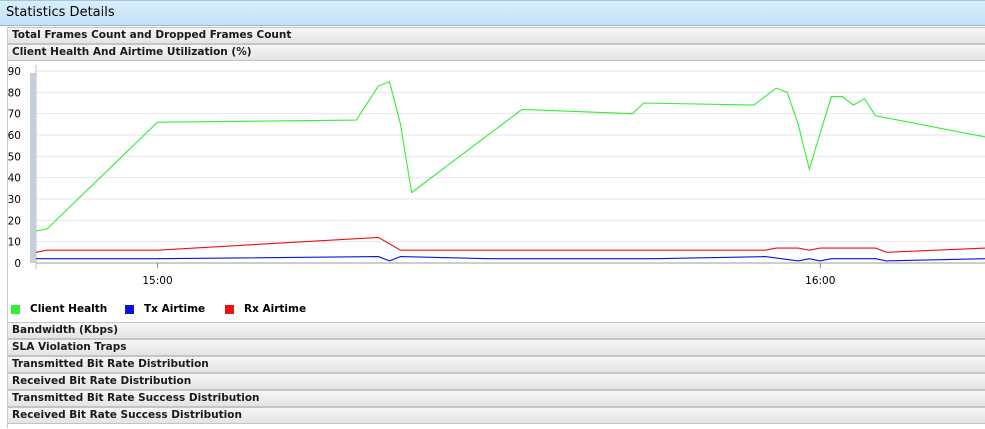  Describe the element at coordinates (275, 309) in the screenshot. I see `legend-rx-airtime-label: Rx Airtime` at that location.